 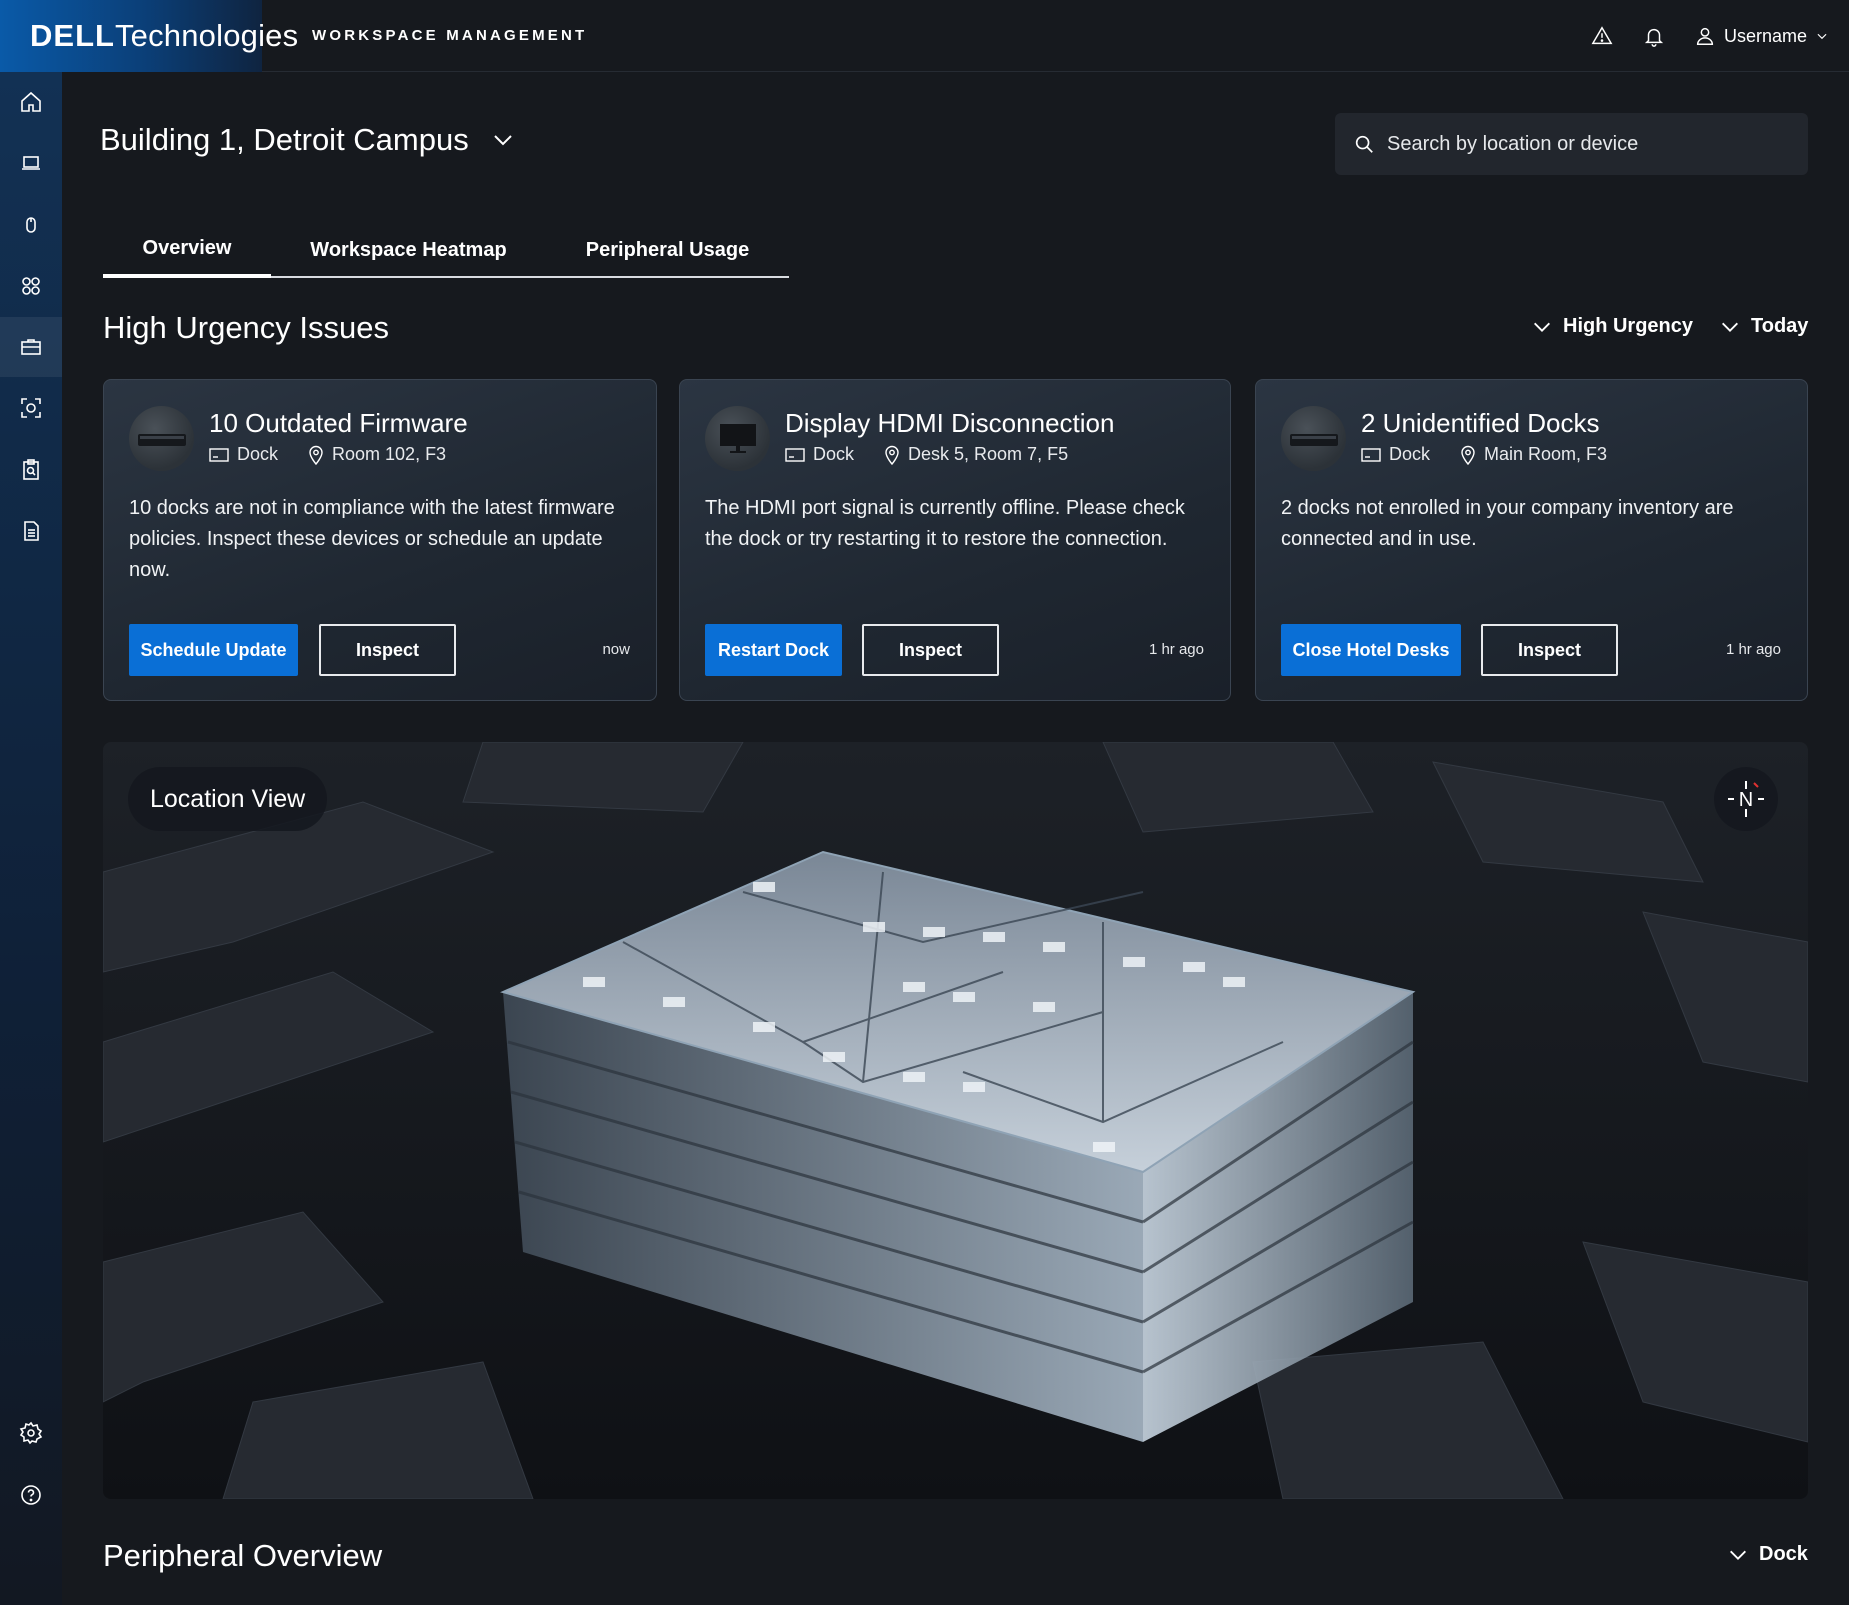 I want to click on sidebar-item-apps, so click(x=31, y=286).